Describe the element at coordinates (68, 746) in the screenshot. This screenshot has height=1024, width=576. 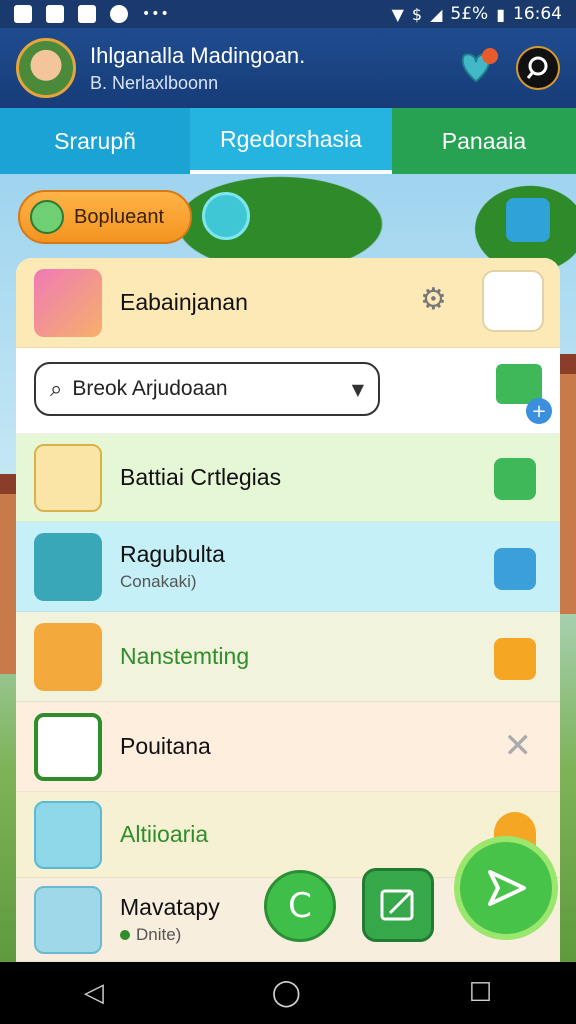
I see `photo-icon` at that location.